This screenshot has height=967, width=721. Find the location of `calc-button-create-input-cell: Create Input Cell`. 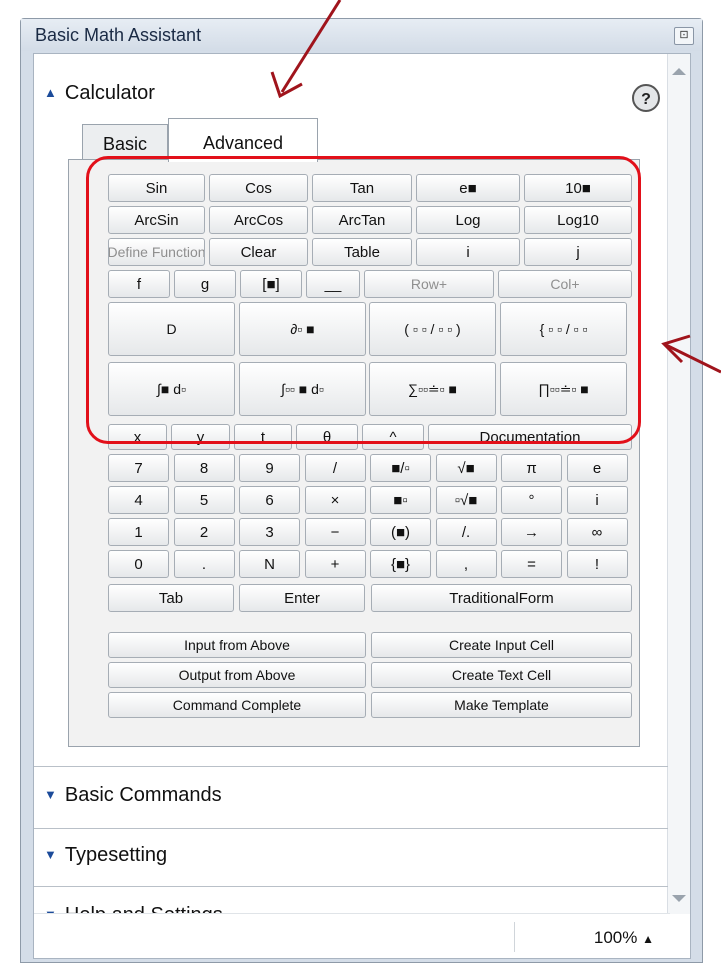

calc-button-create-input-cell: Create Input Cell is located at coordinates (501, 645).